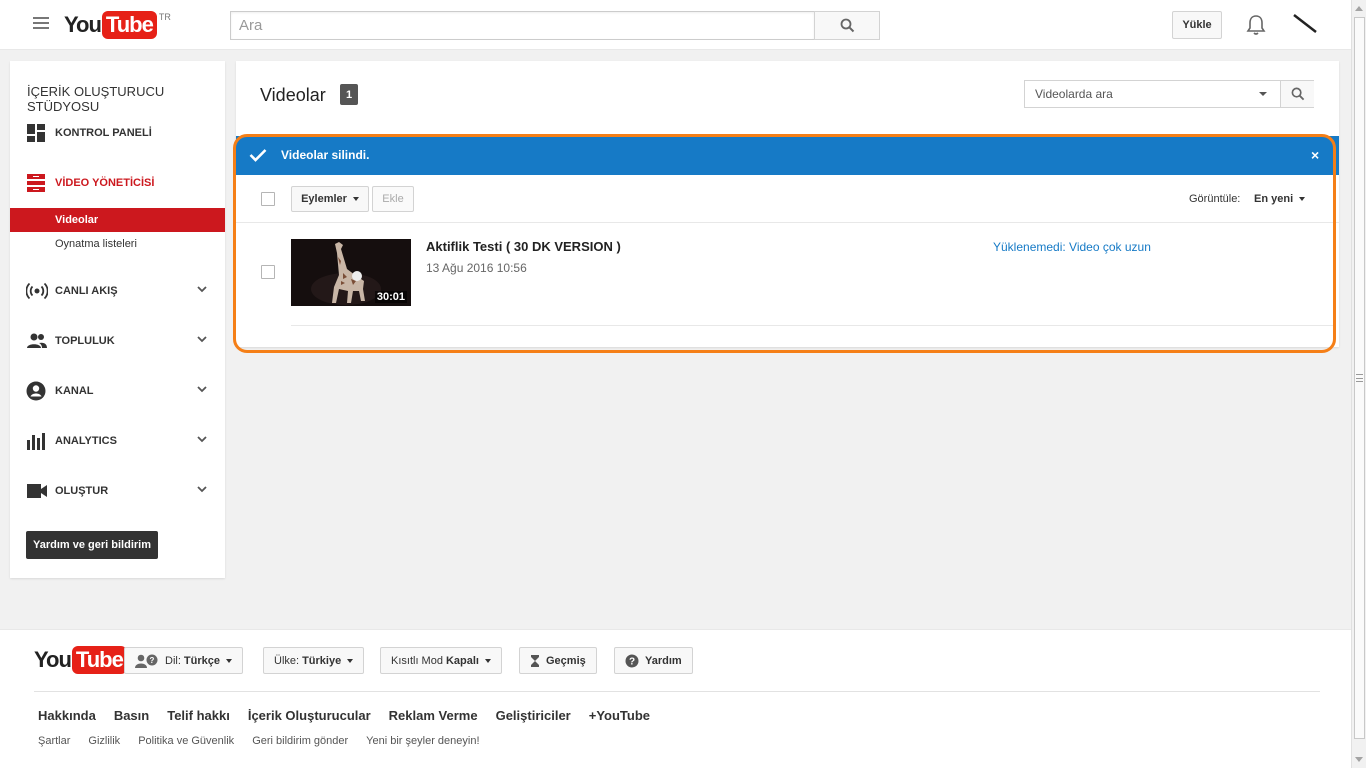 Image resolution: width=1366 pixels, height=768 pixels. I want to click on checkmark-icon, so click(258, 155).